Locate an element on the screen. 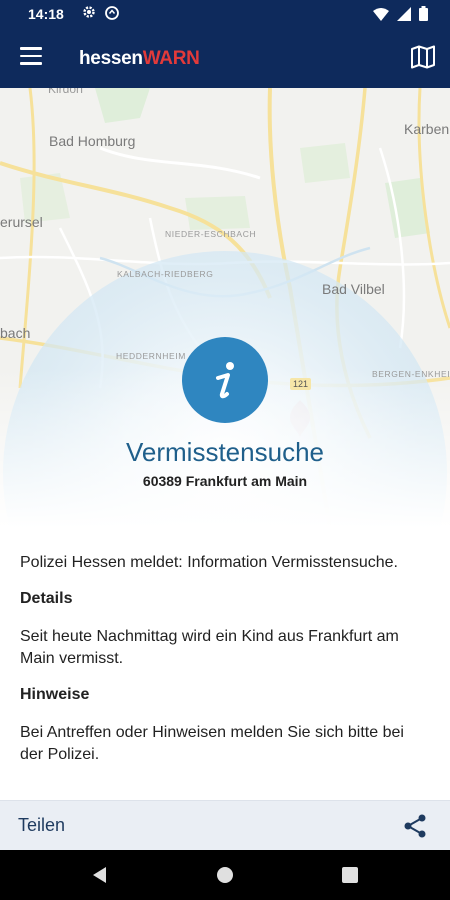  battery-icon is located at coordinates (423, 13).